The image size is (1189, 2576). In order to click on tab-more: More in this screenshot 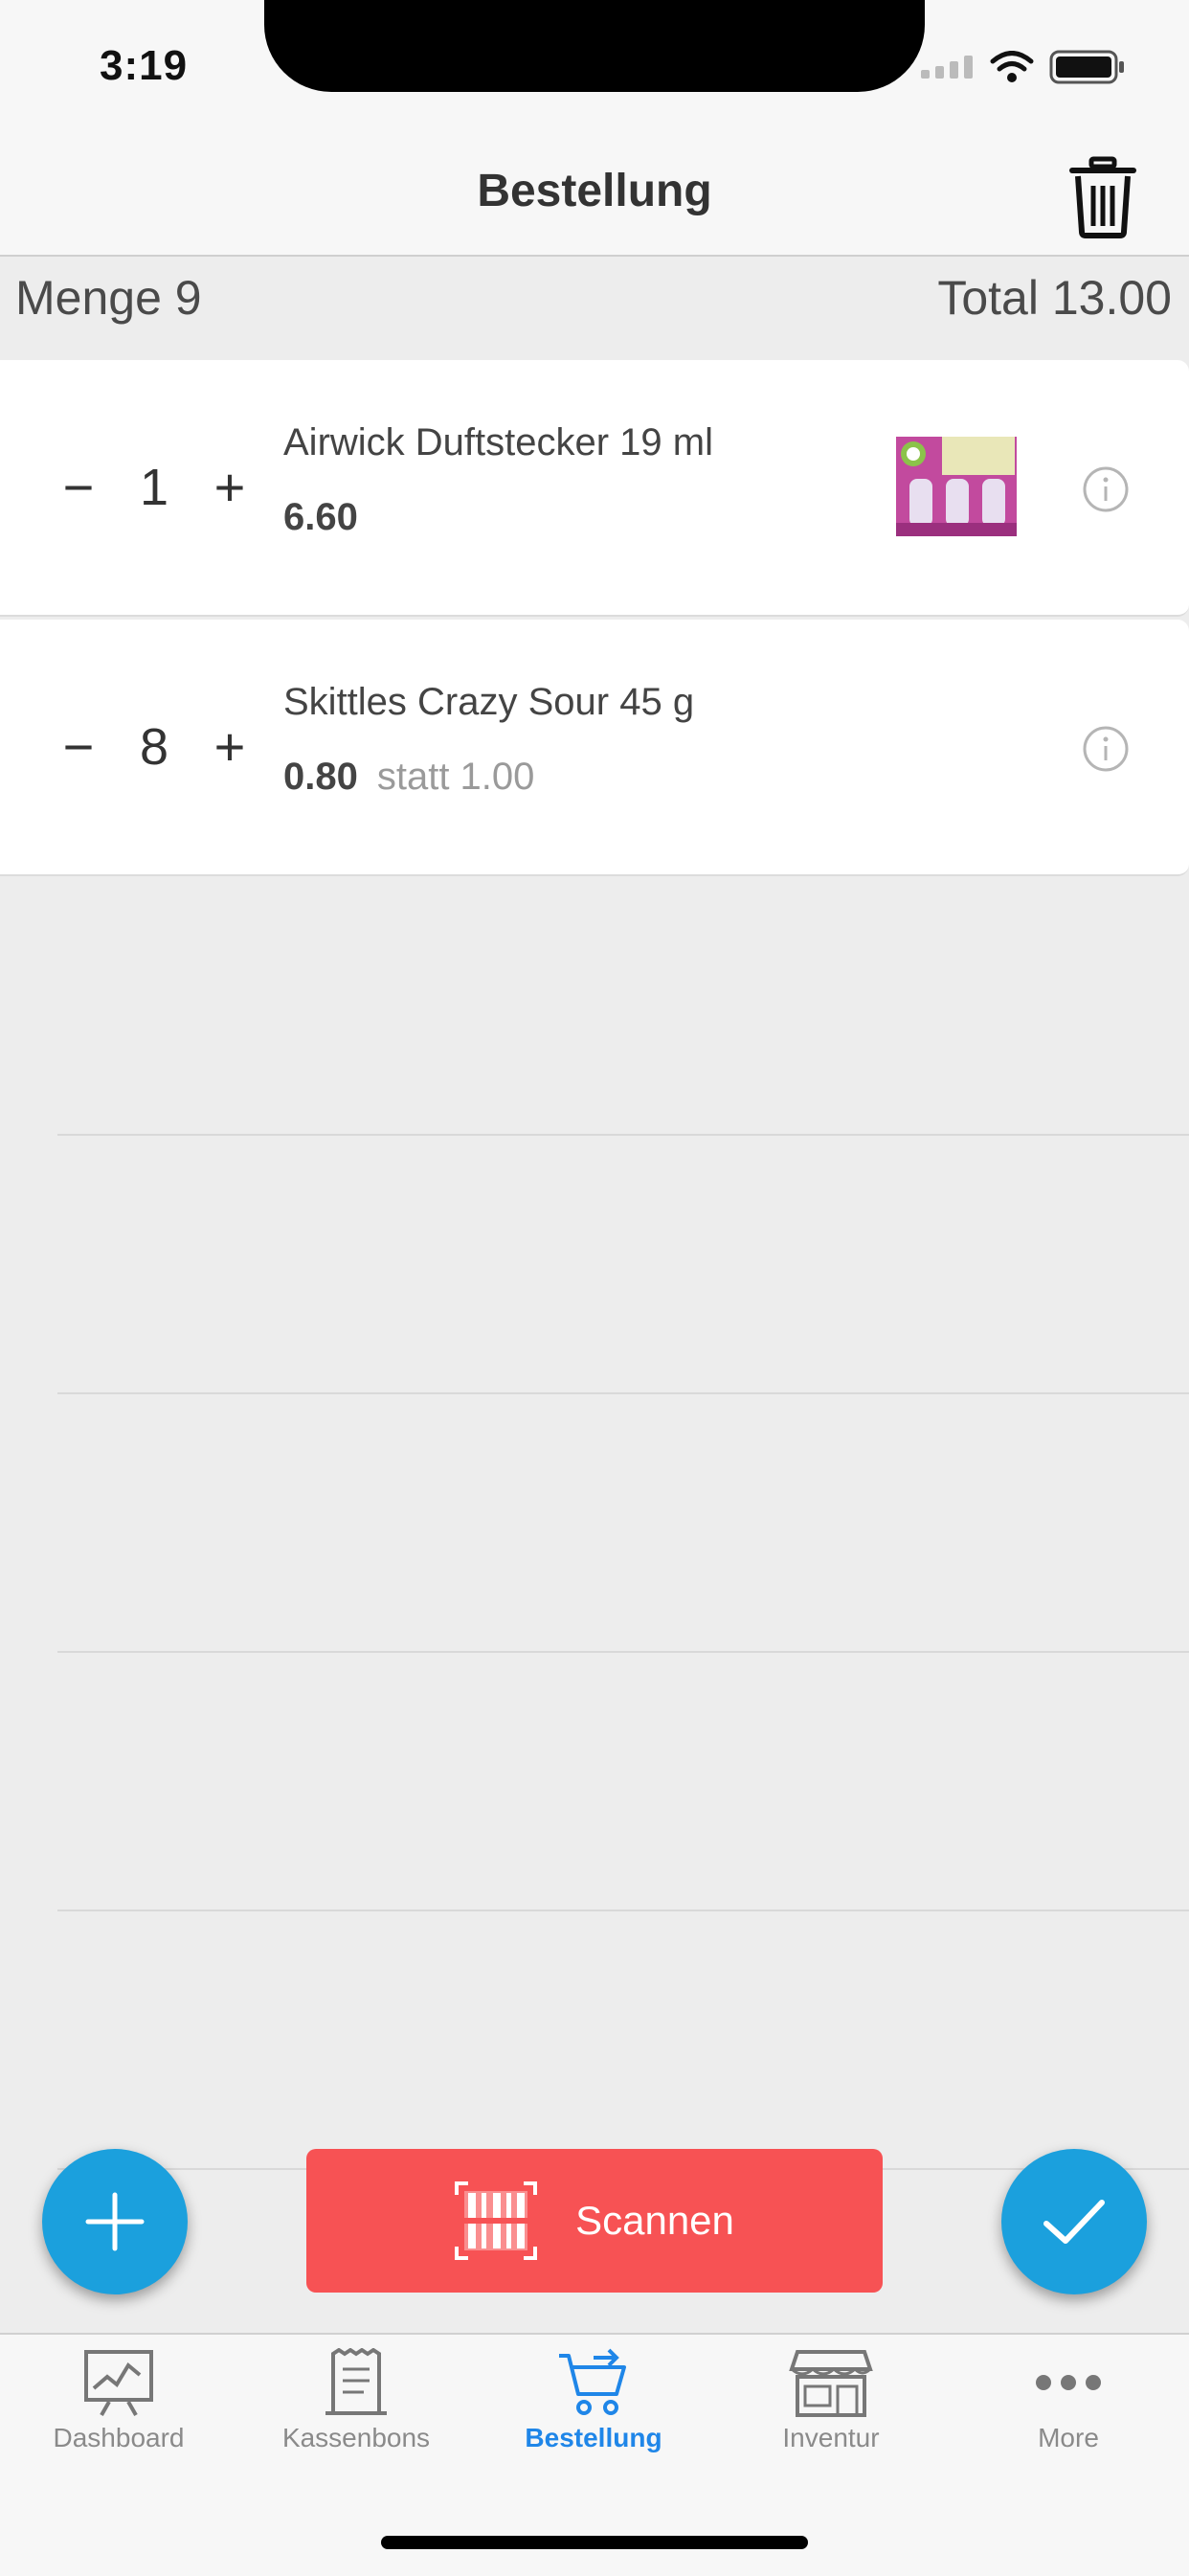, I will do `click(1068, 2424)`.